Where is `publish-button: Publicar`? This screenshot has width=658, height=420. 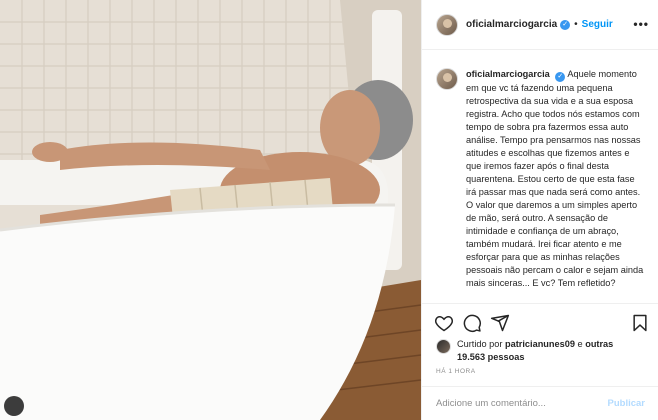
publish-button: Publicar is located at coordinates (627, 403).